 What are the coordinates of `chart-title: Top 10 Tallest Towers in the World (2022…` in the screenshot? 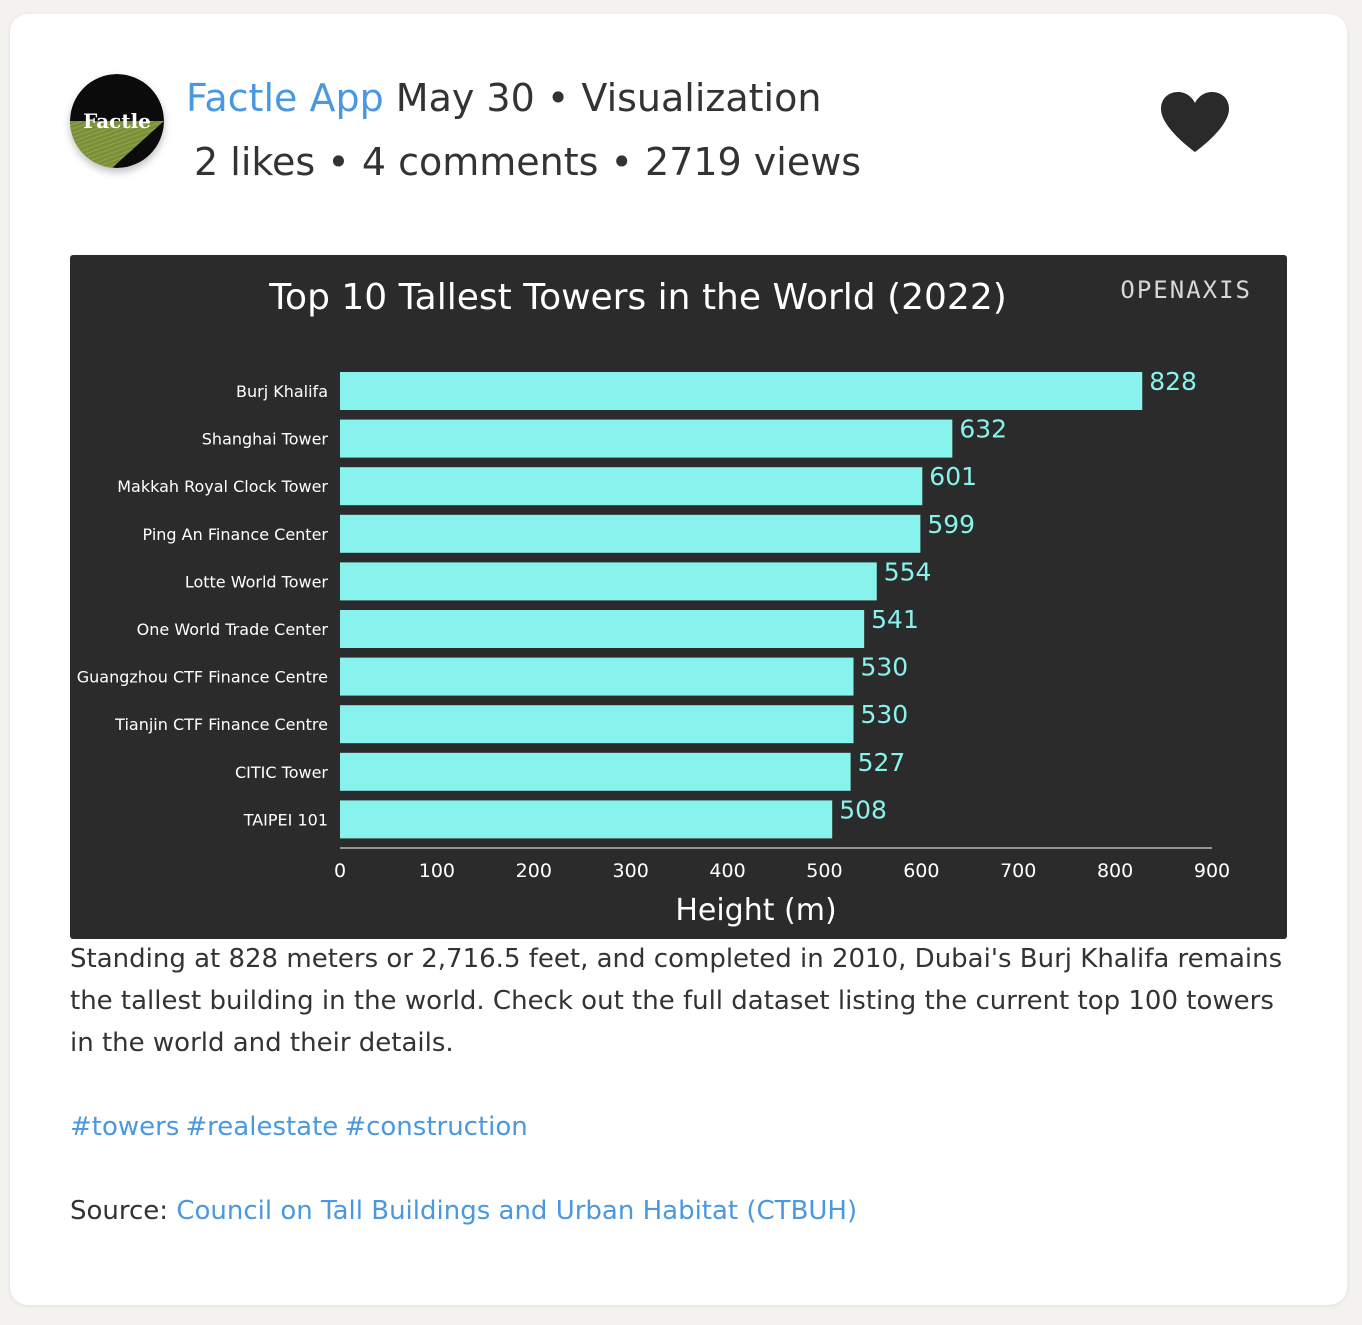 It's located at (637, 297).